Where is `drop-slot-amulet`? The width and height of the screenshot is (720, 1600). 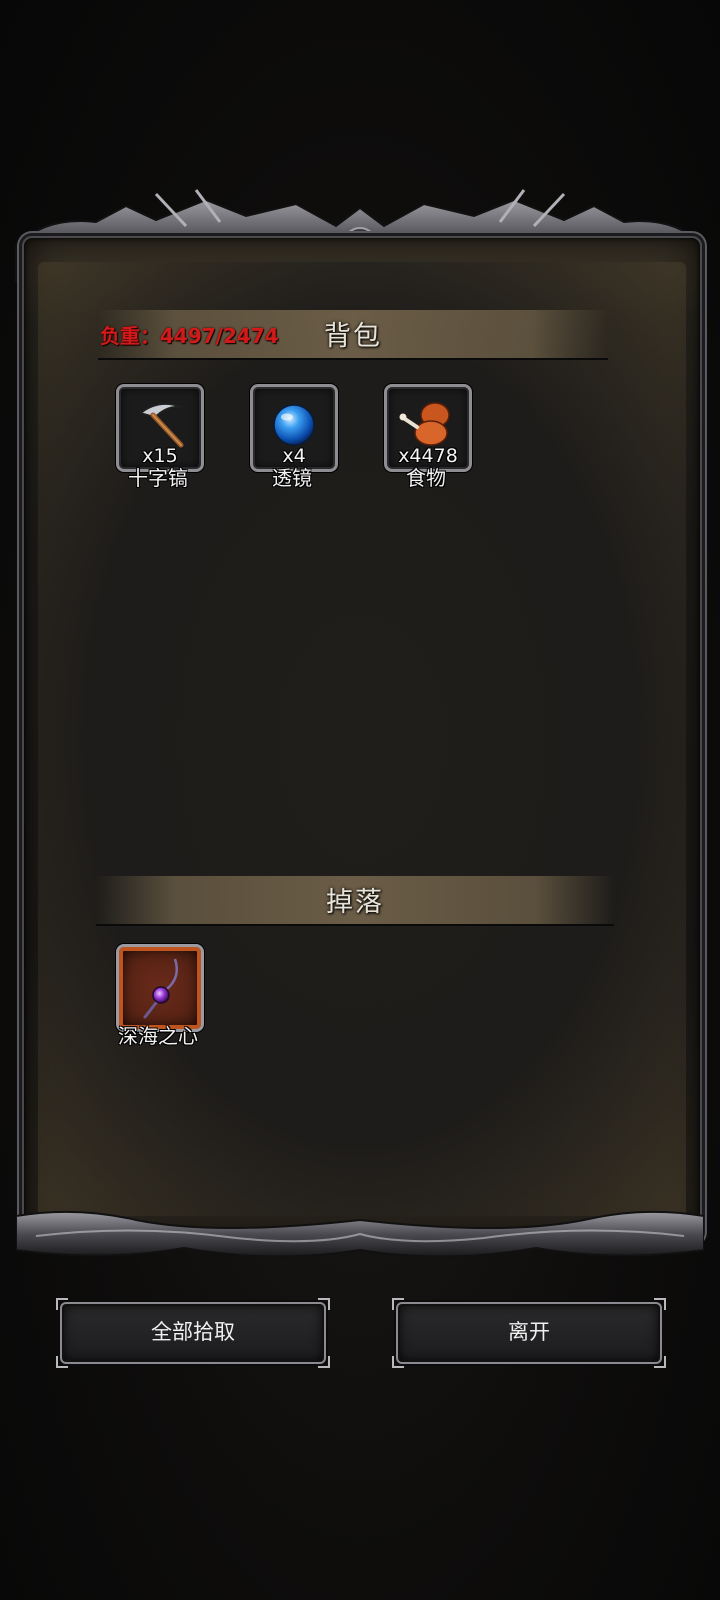 drop-slot-amulet is located at coordinates (160, 988).